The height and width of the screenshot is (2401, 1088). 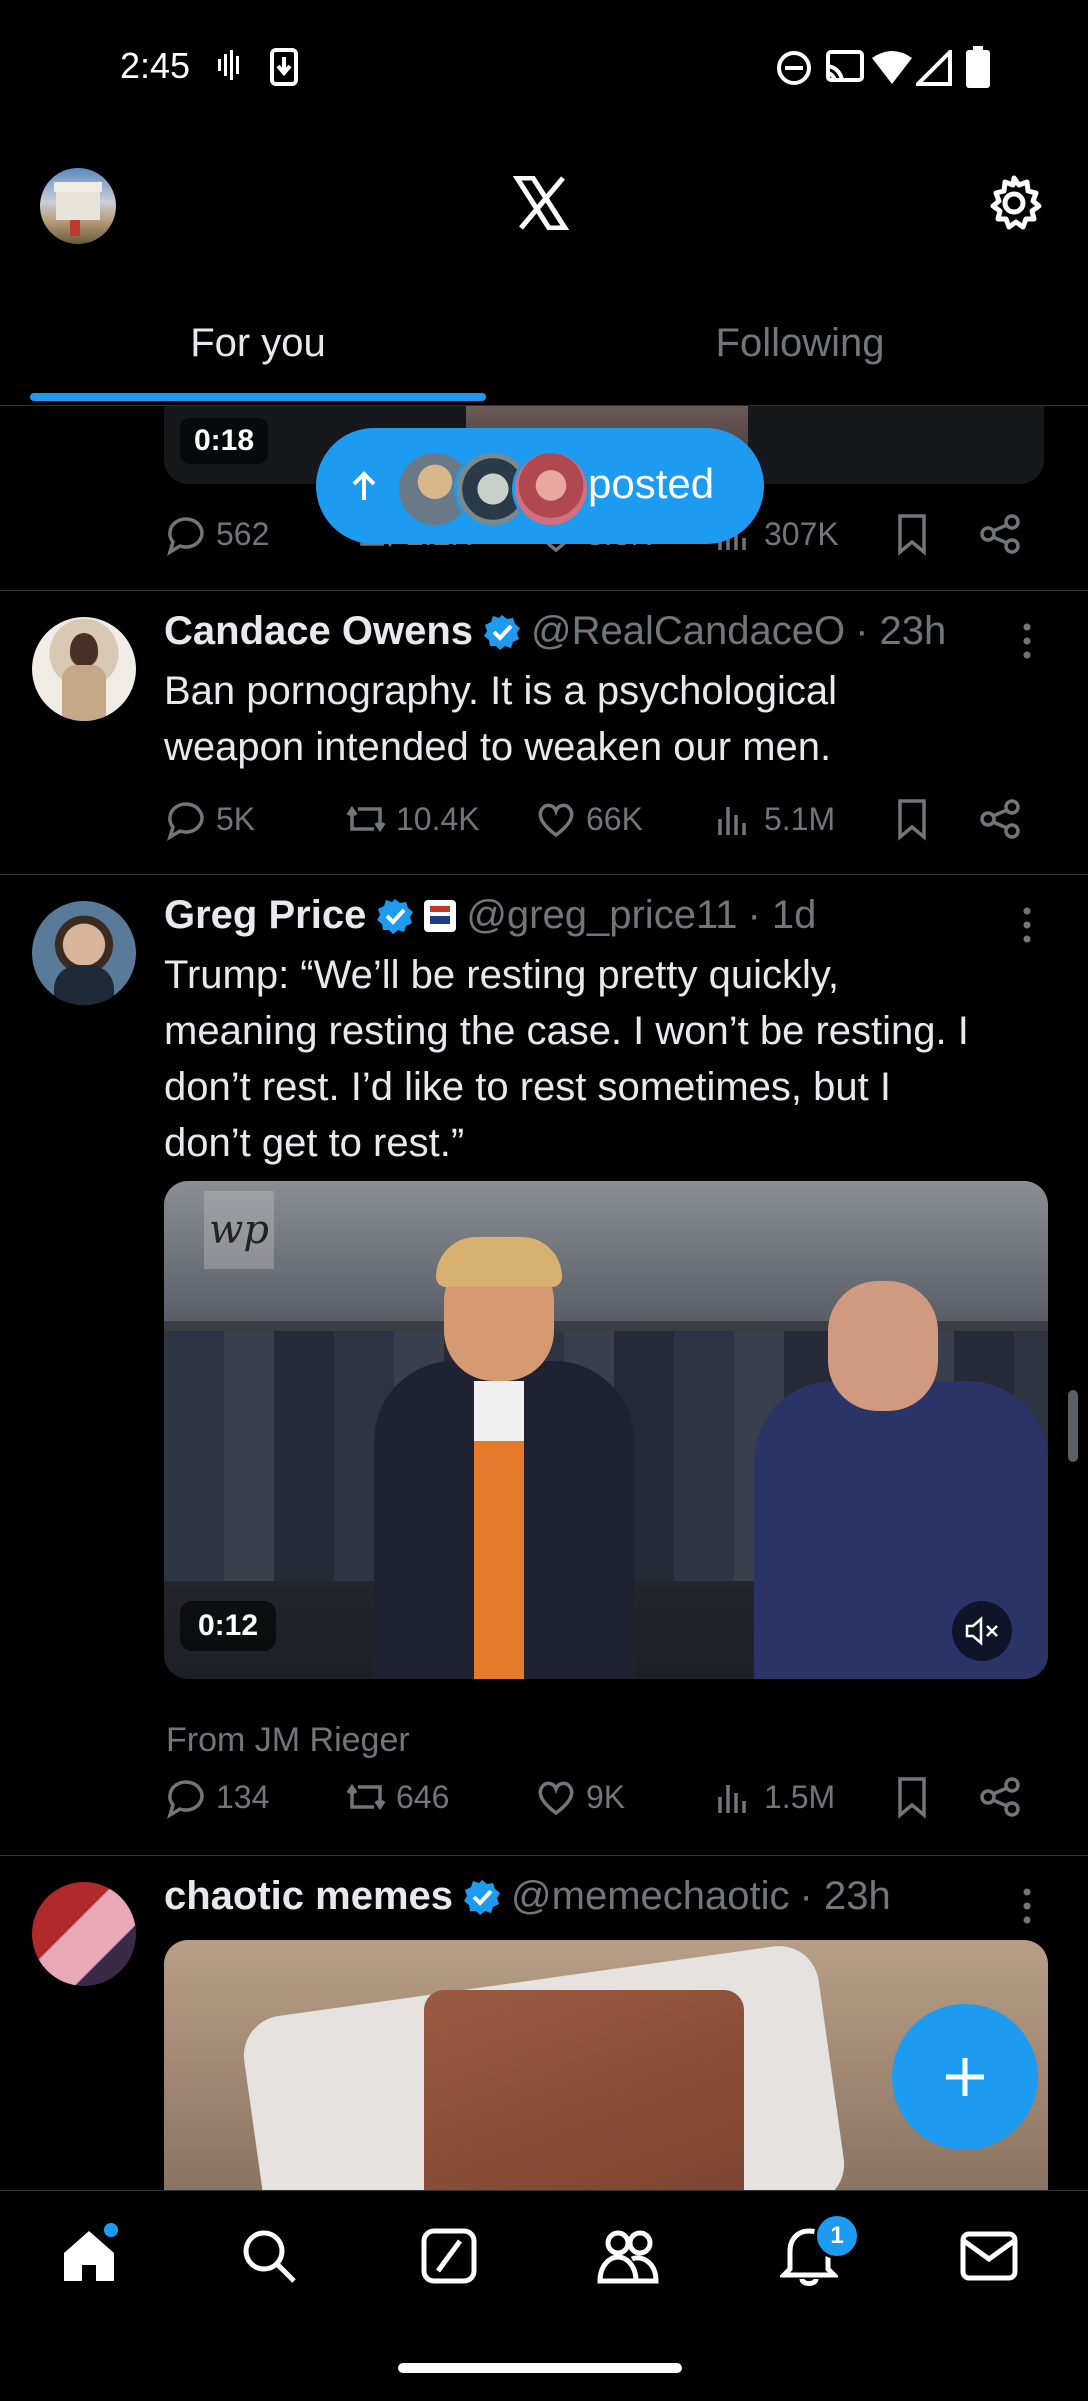 I want to click on like-button: 66K, so click(x=588, y=819).